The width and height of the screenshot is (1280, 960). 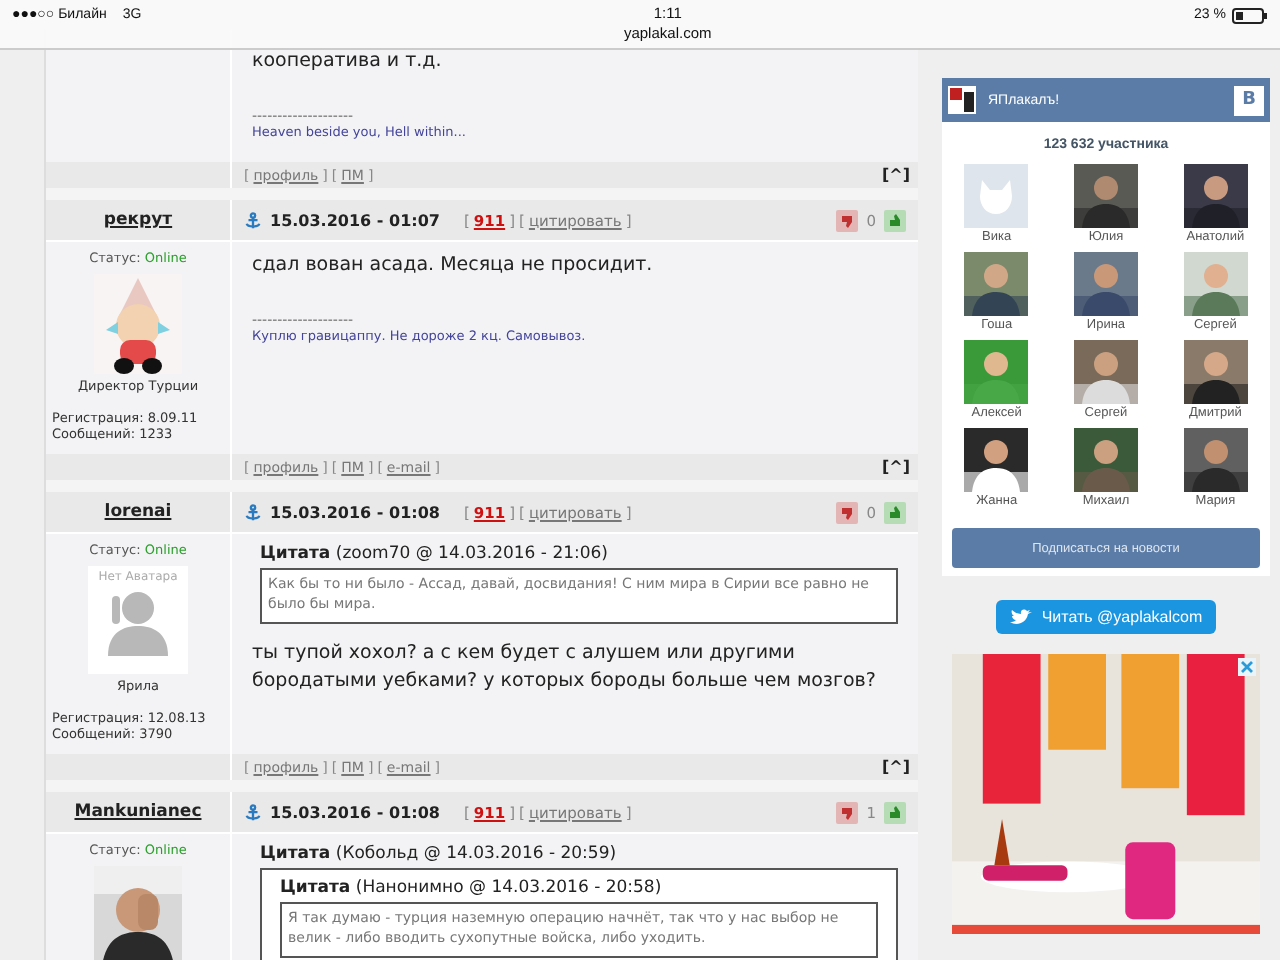 What do you see at coordinates (138, 220) in the screenshot?
I see `author-link: рекрут` at bounding box center [138, 220].